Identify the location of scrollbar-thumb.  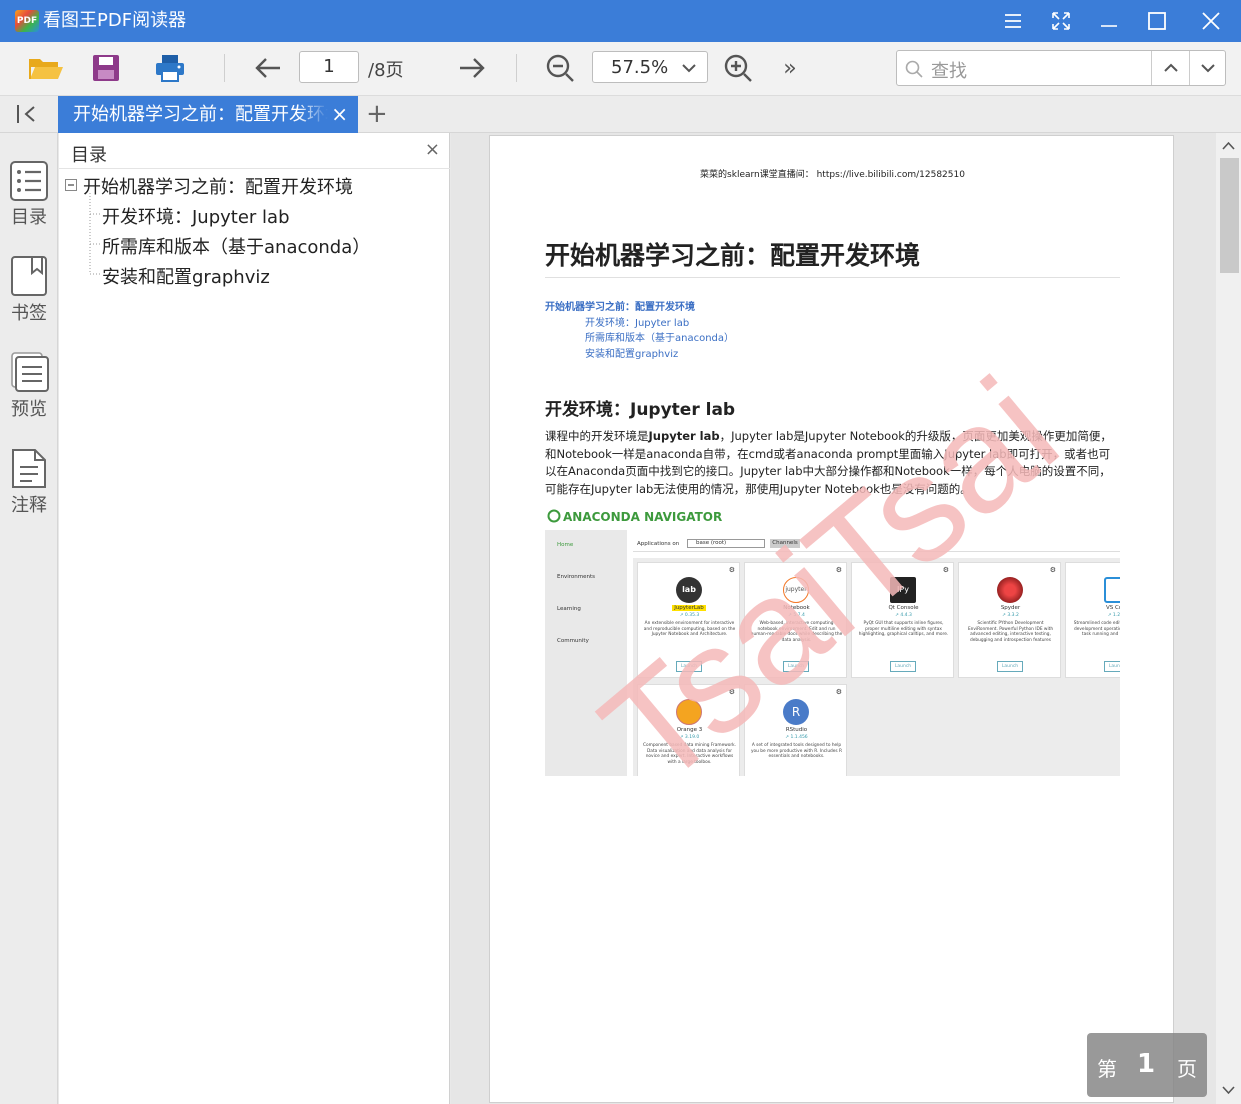
(1229, 215).